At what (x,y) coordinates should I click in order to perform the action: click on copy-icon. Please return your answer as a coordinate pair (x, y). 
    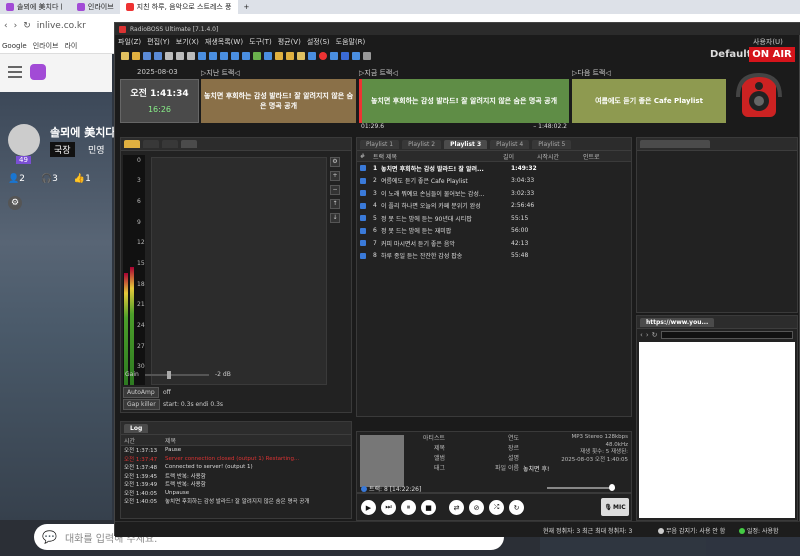
    Looking at the image, I should click on (180, 55).